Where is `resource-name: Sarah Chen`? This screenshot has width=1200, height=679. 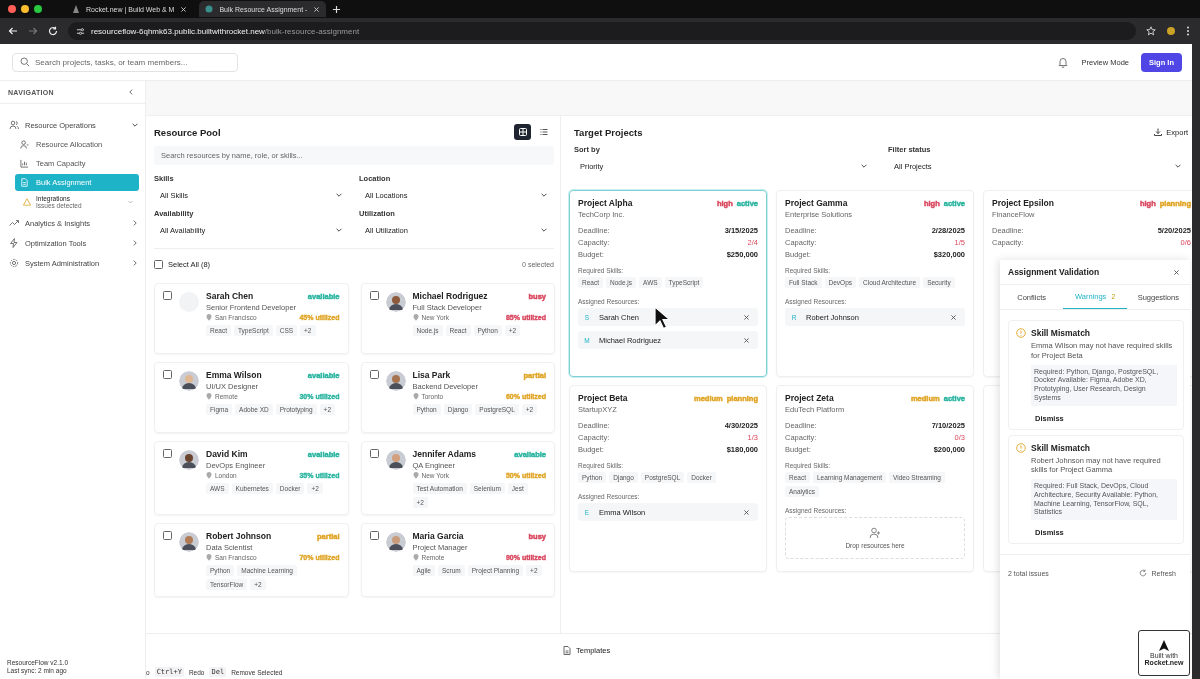 resource-name: Sarah Chen is located at coordinates (230, 296).